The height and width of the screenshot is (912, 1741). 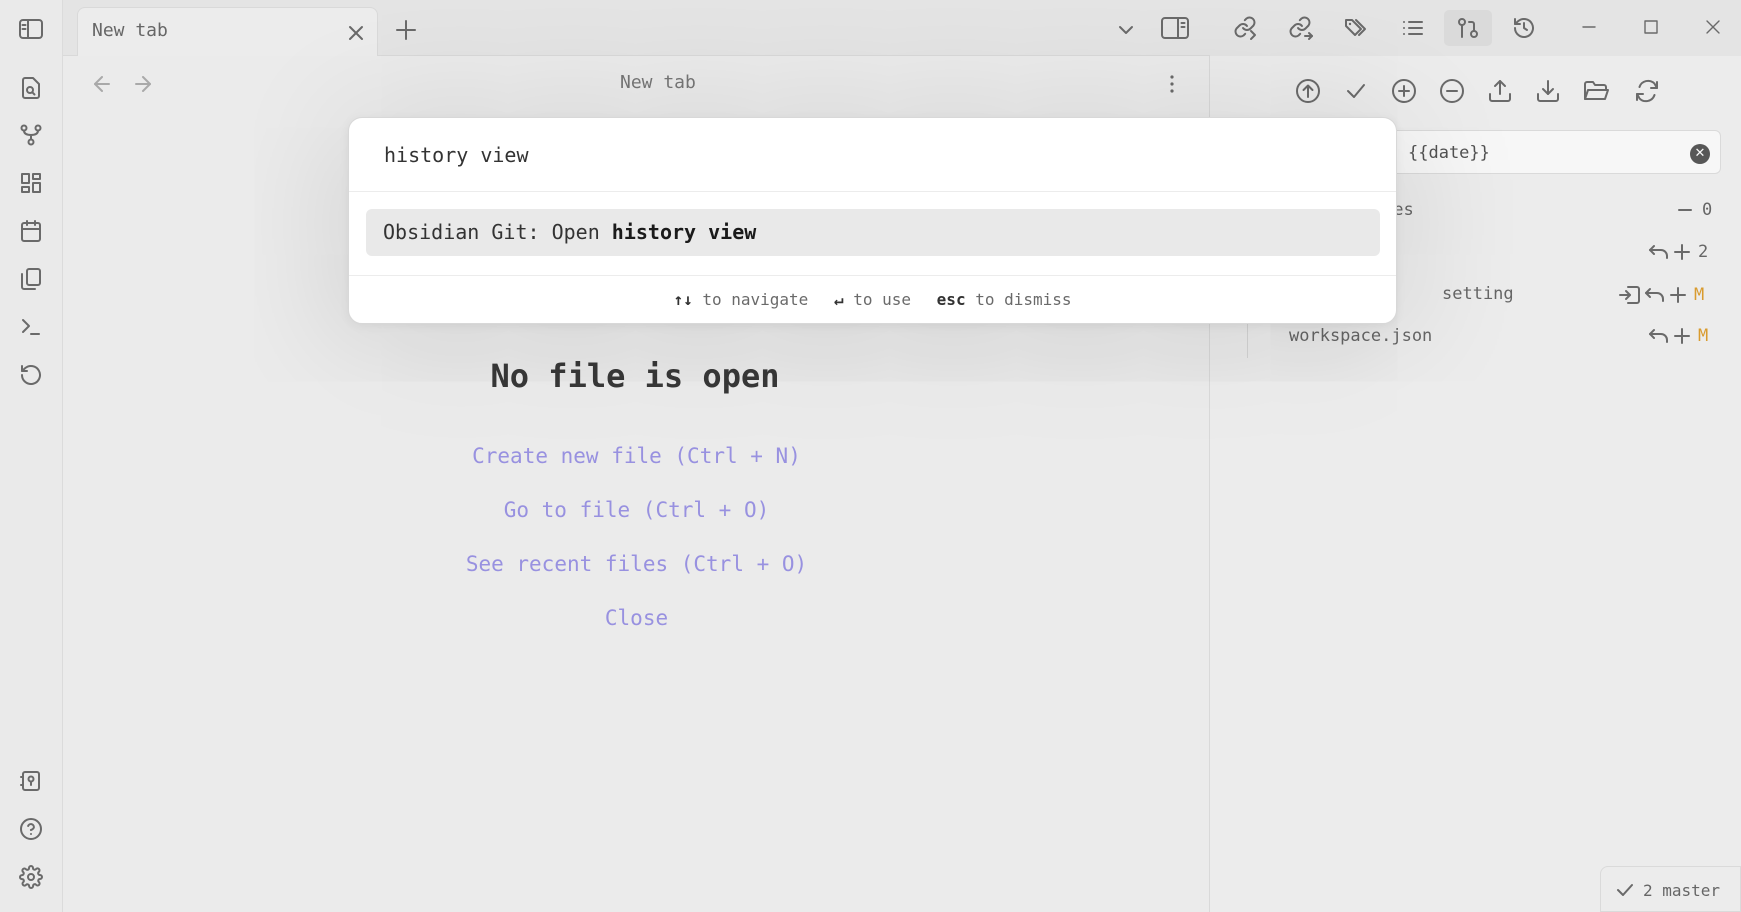 What do you see at coordinates (683, 299) in the screenshot?
I see `navigate-key-hint: ↑↓` at bounding box center [683, 299].